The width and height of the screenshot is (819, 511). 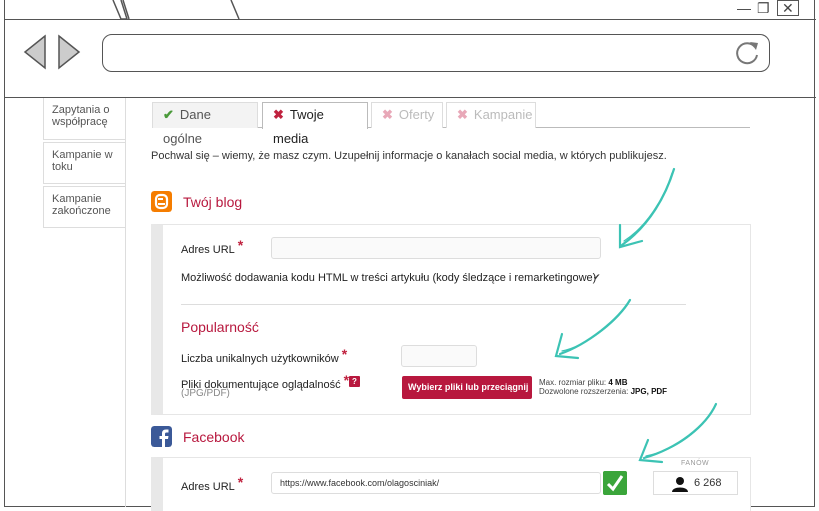 I want to click on user-icon, so click(x=680, y=484).